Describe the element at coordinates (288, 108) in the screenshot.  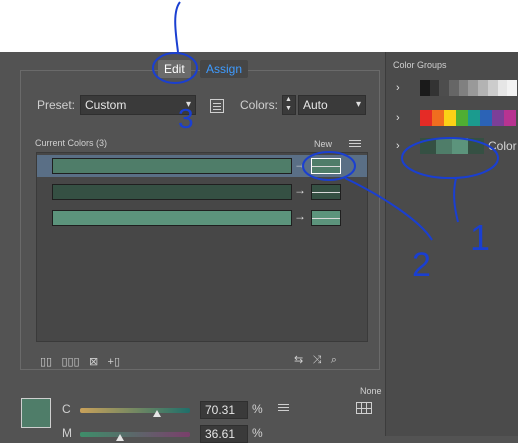
I see `chevron-down-icon: ▼` at that location.